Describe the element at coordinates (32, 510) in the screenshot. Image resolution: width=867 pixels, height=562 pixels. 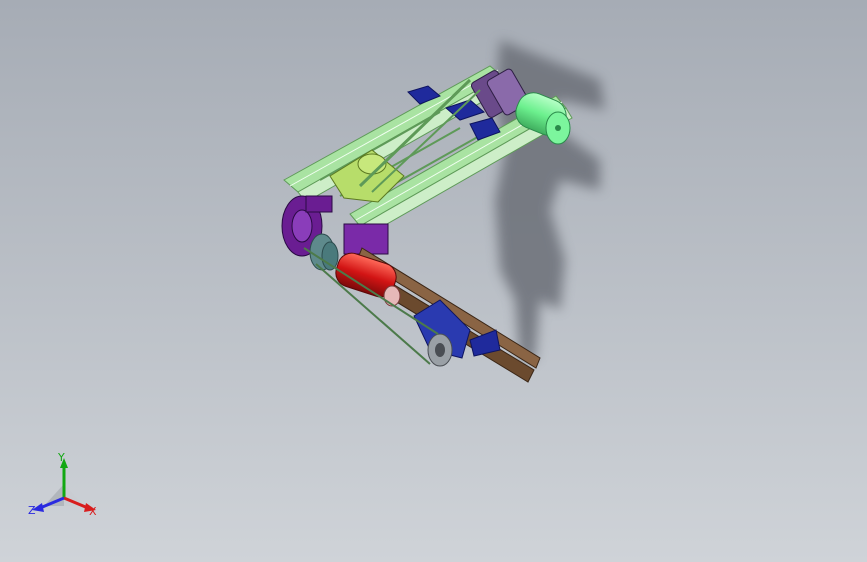
I see `triad-z-label: Z` at that location.